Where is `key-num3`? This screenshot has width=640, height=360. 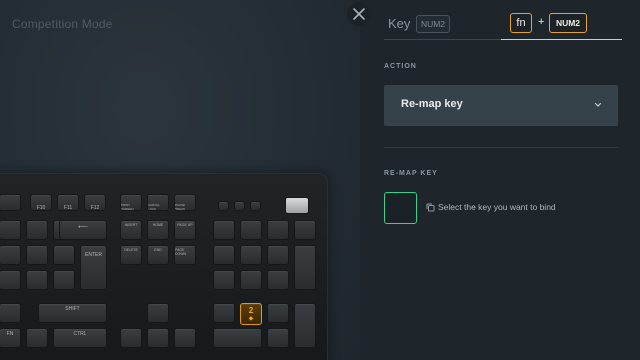
key-num3 is located at coordinates (278, 313).